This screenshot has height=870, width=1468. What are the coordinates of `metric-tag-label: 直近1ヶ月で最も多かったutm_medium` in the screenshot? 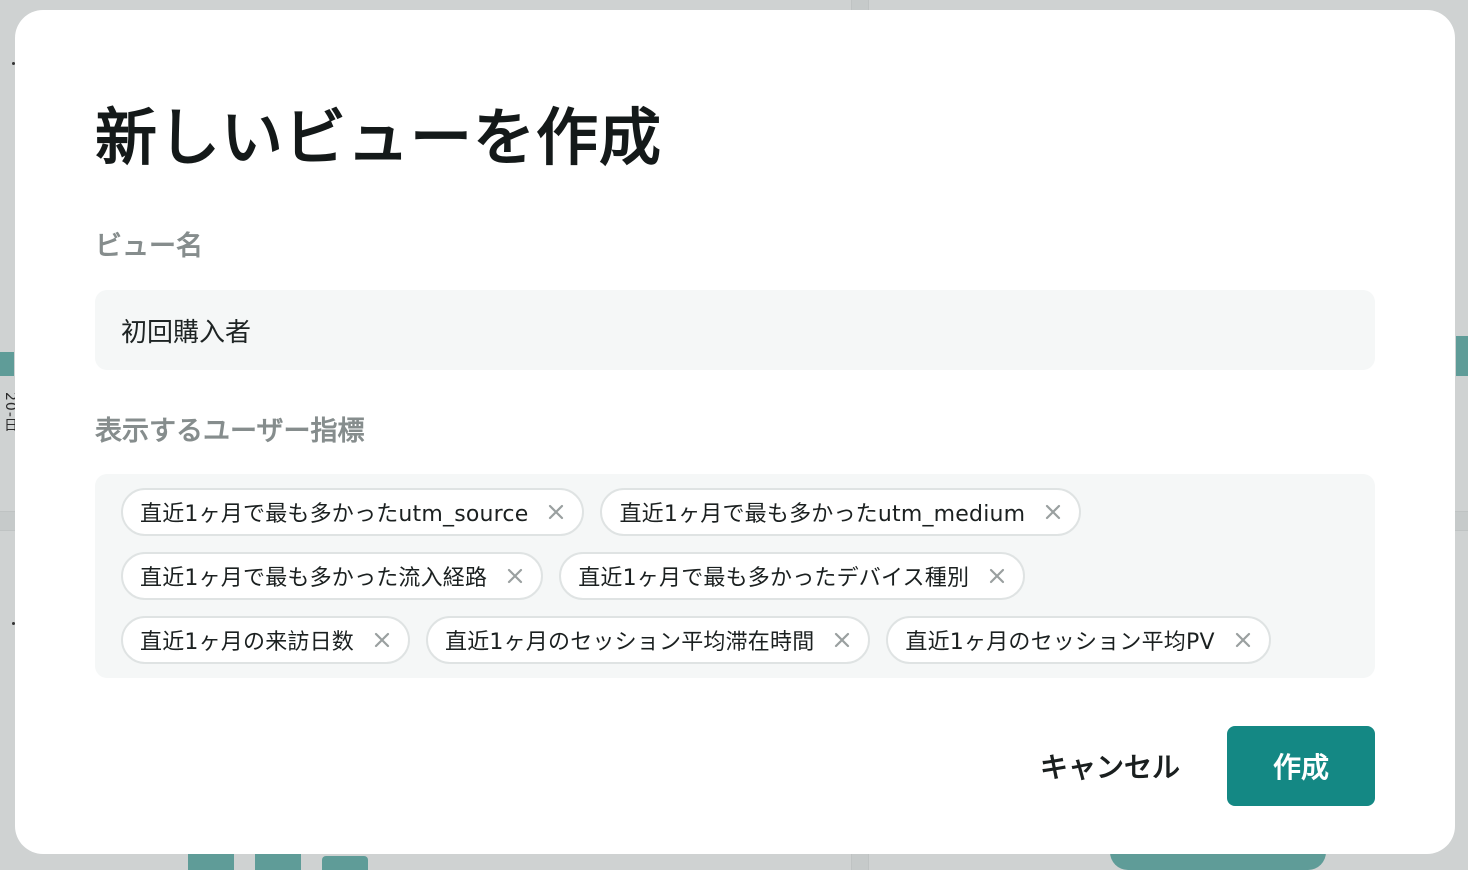 It's located at (822, 514).